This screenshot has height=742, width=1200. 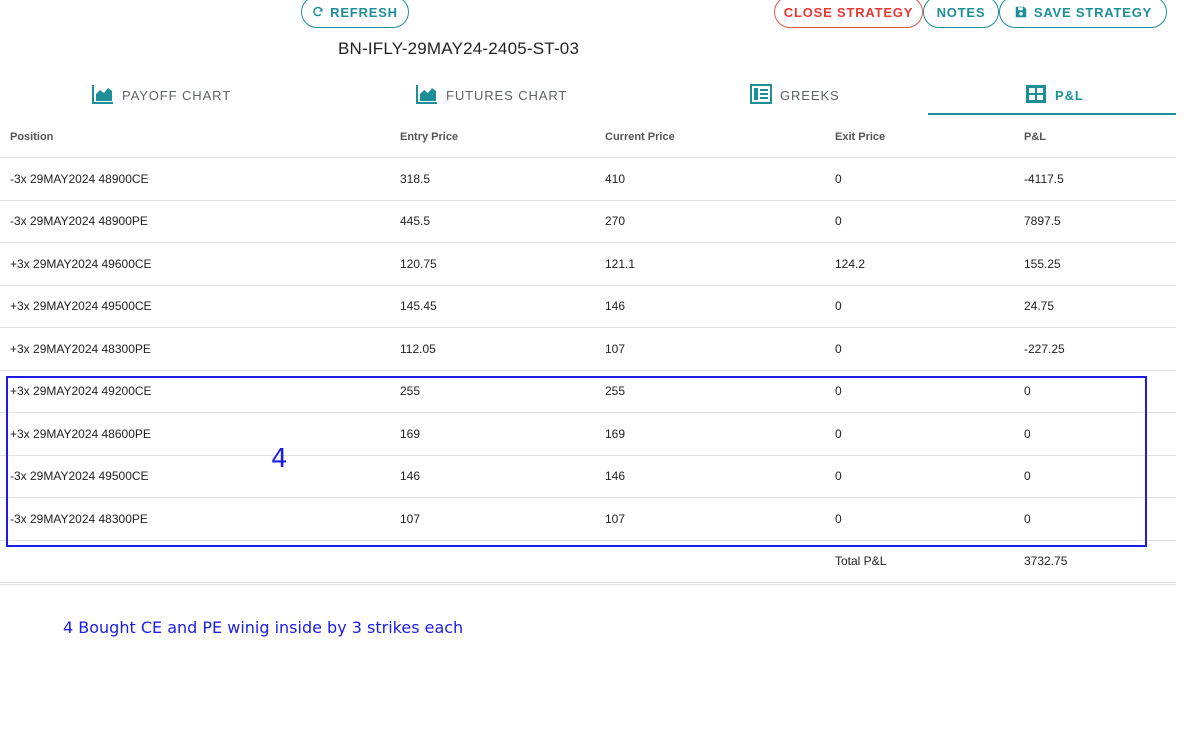 What do you see at coordinates (279, 459) in the screenshot?
I see `annotation-number: 4` at bounding box center [279, 459].